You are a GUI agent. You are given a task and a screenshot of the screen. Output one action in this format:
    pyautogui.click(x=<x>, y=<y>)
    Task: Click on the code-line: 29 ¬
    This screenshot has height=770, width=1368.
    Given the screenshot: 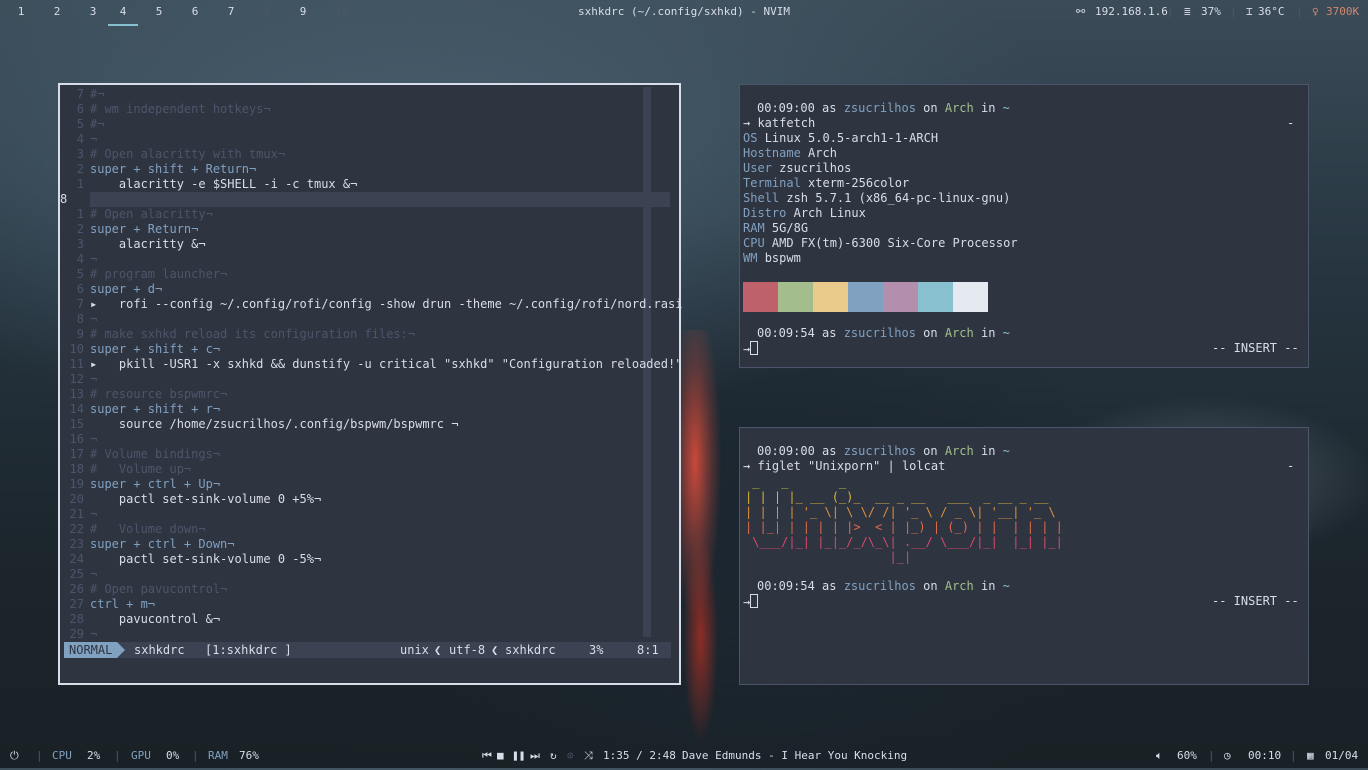 What is the action you would take?
    pyautogui.click(x=79, y=634)
    